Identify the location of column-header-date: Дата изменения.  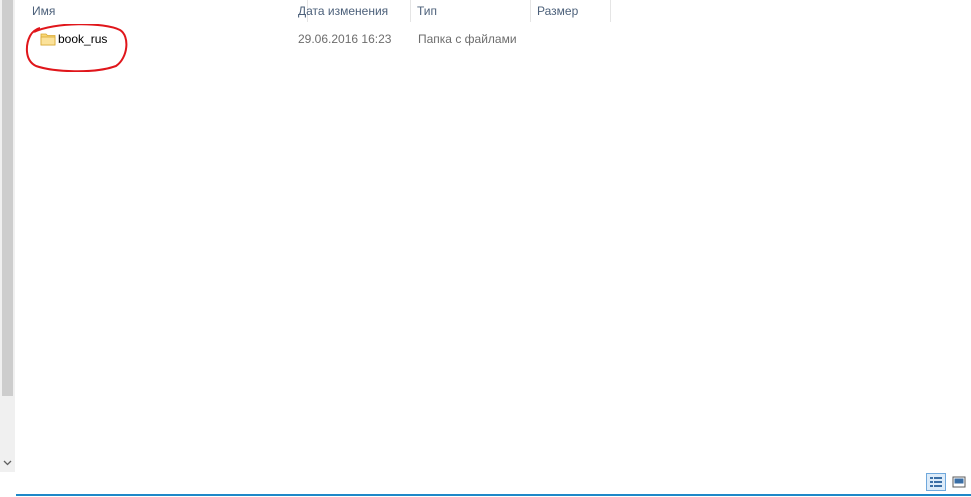
(351, 11).